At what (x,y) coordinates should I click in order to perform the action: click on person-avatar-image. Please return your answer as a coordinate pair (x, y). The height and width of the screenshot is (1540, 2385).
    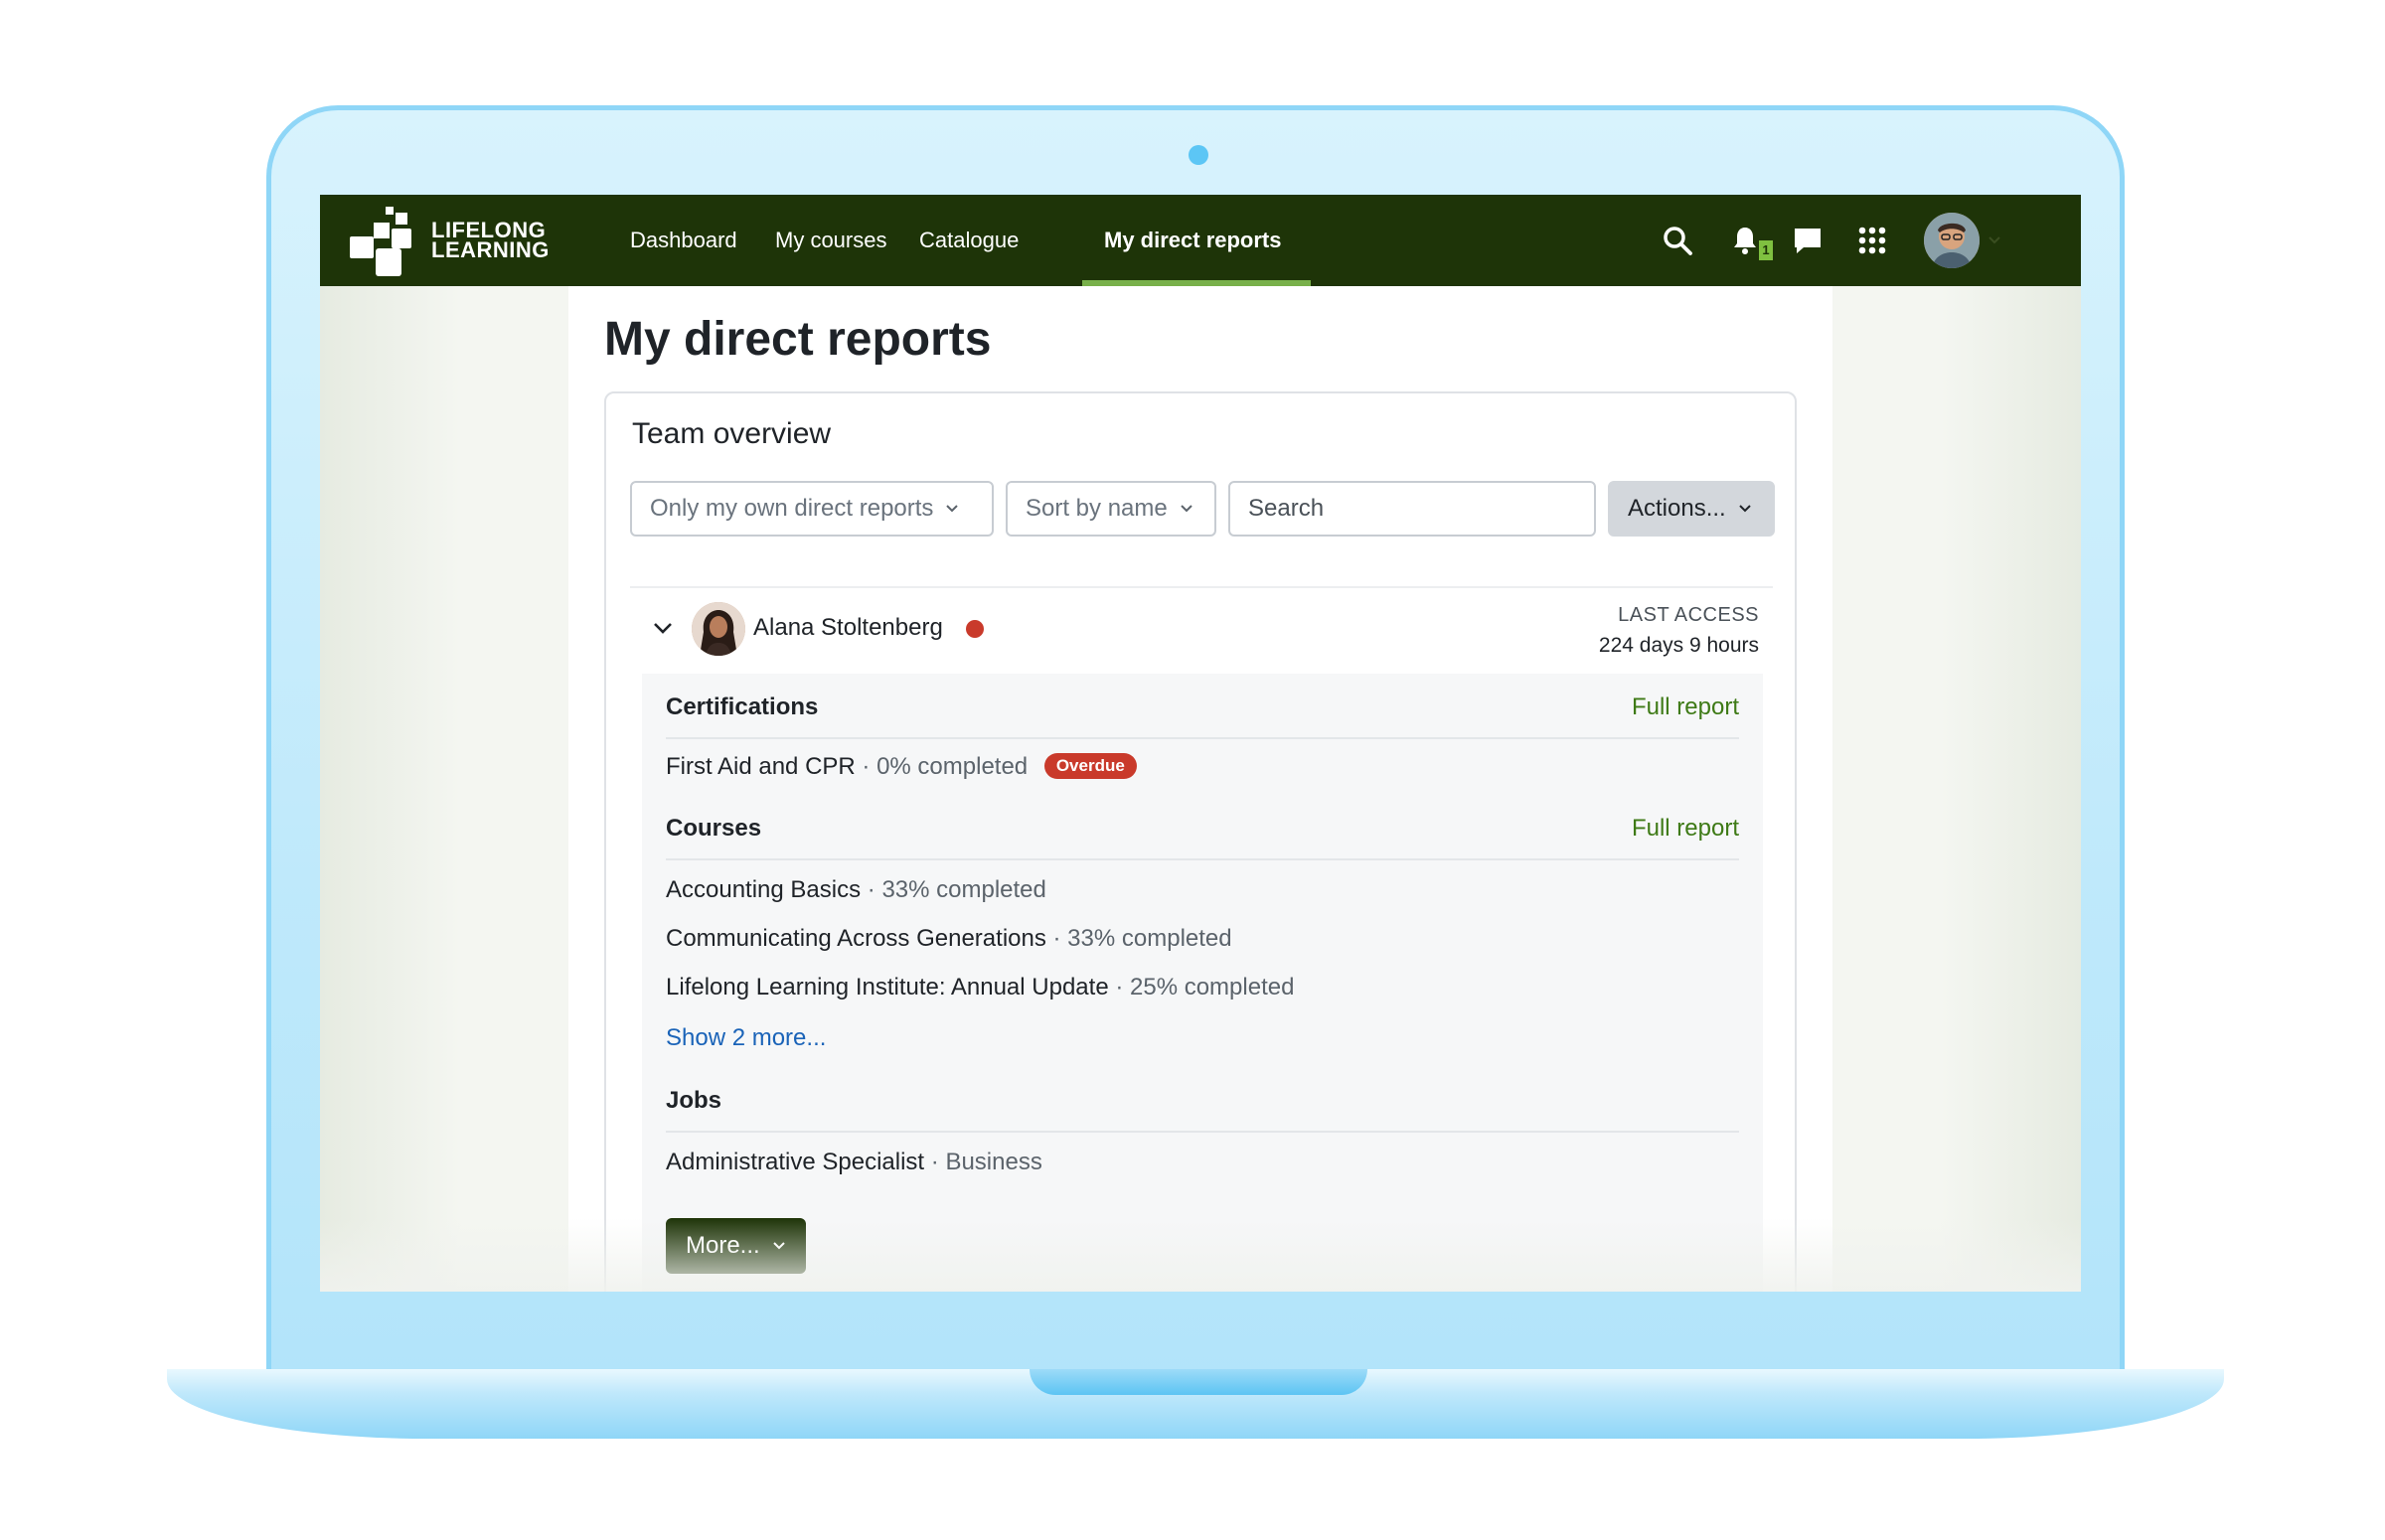
    Looking at the image, I should click on (718, 629).